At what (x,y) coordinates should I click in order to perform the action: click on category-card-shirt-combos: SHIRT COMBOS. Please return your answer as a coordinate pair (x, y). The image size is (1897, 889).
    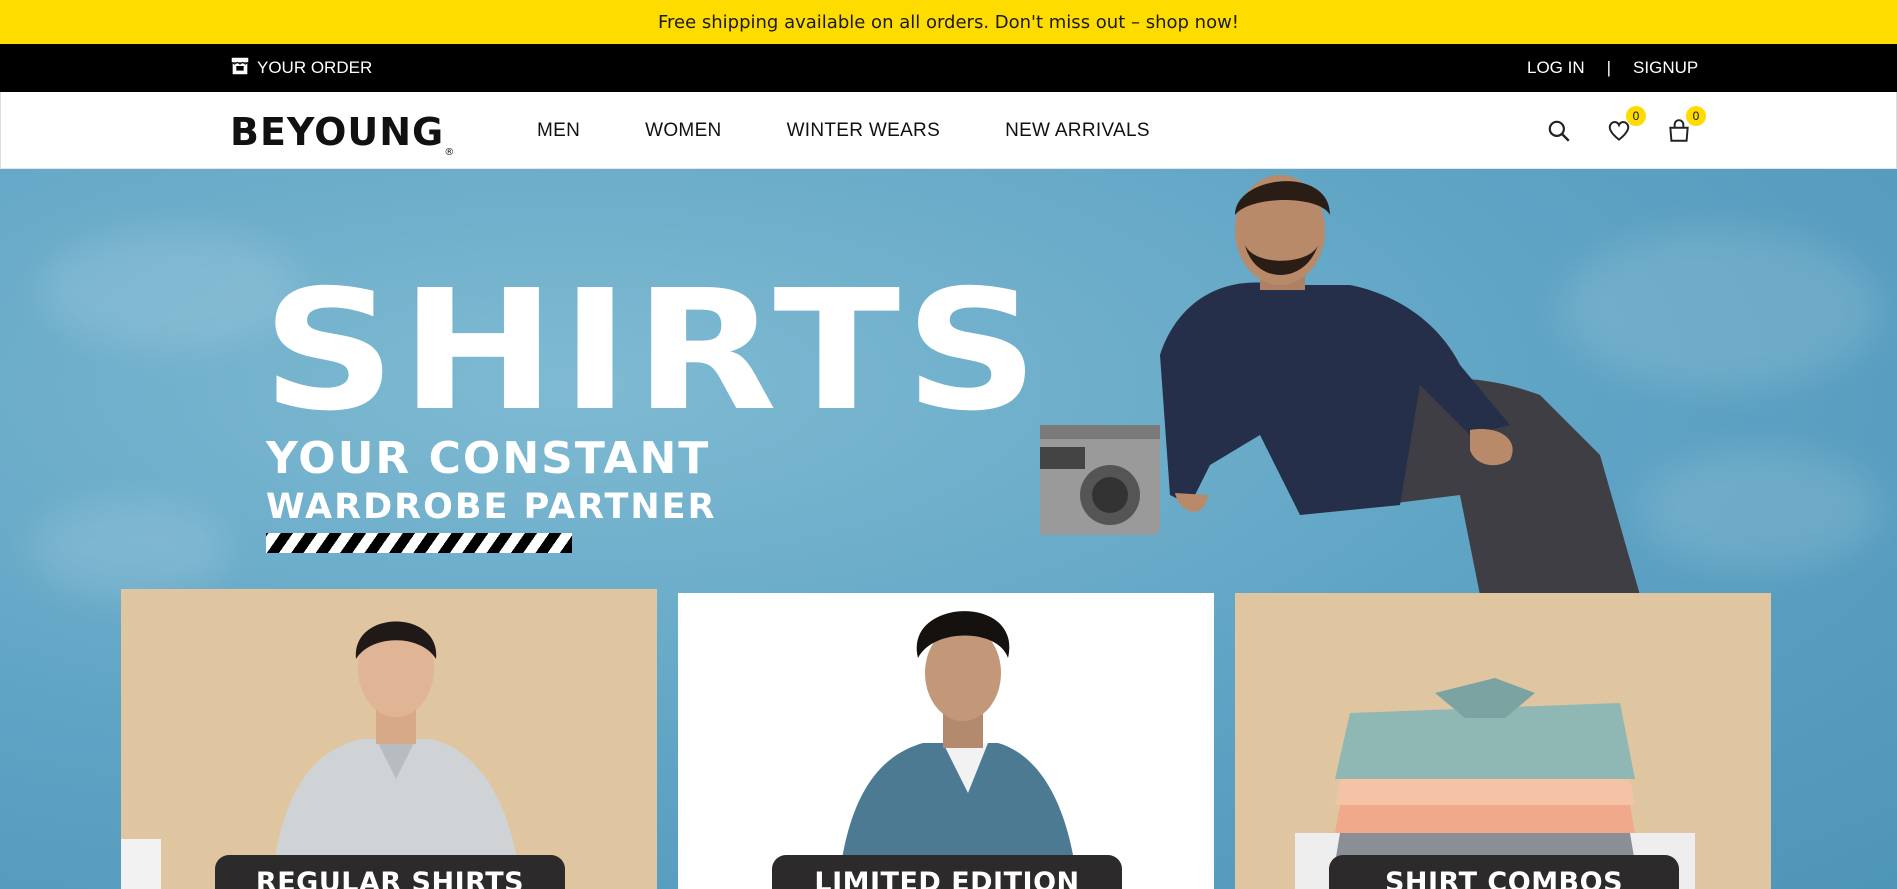
    Looking at the image, I should click on (1503, 741).